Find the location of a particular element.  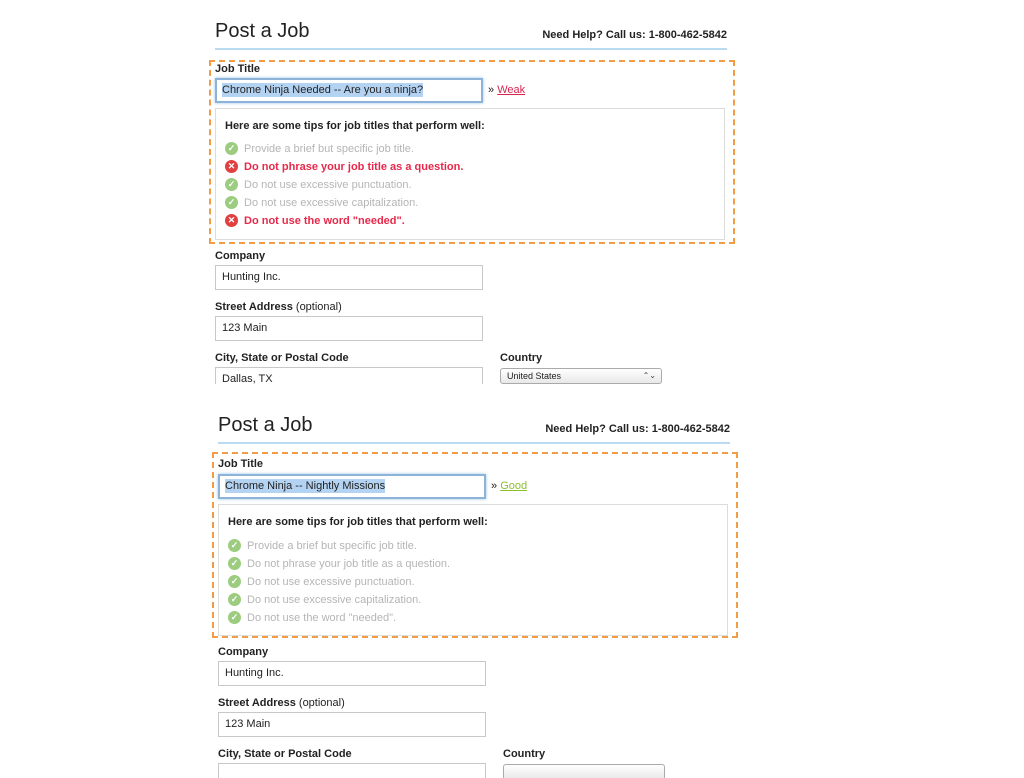

select-arrows-icon: ⌃⌄ is located at coordinates (649, 375).